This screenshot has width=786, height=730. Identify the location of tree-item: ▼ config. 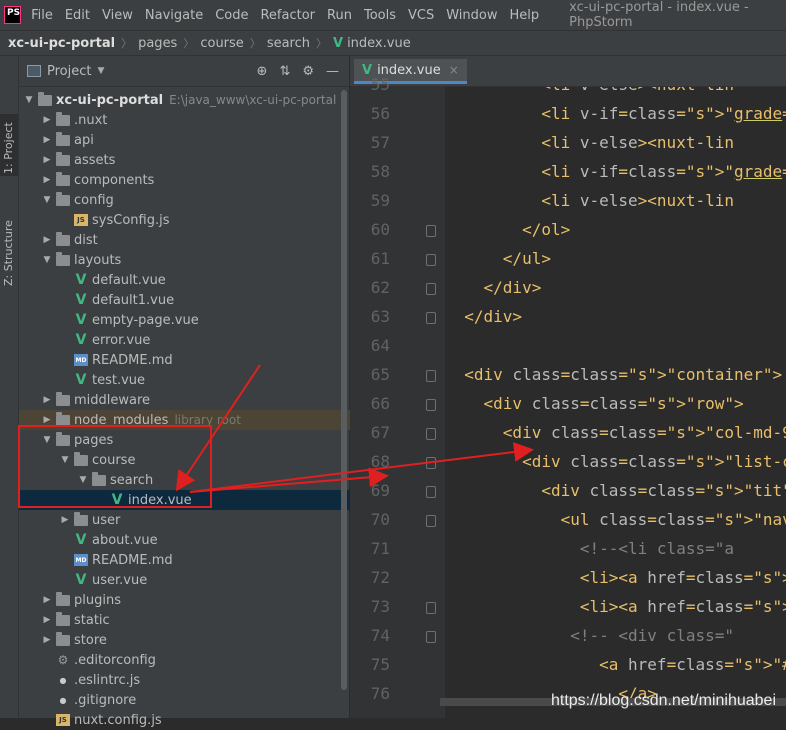
(195, 200).